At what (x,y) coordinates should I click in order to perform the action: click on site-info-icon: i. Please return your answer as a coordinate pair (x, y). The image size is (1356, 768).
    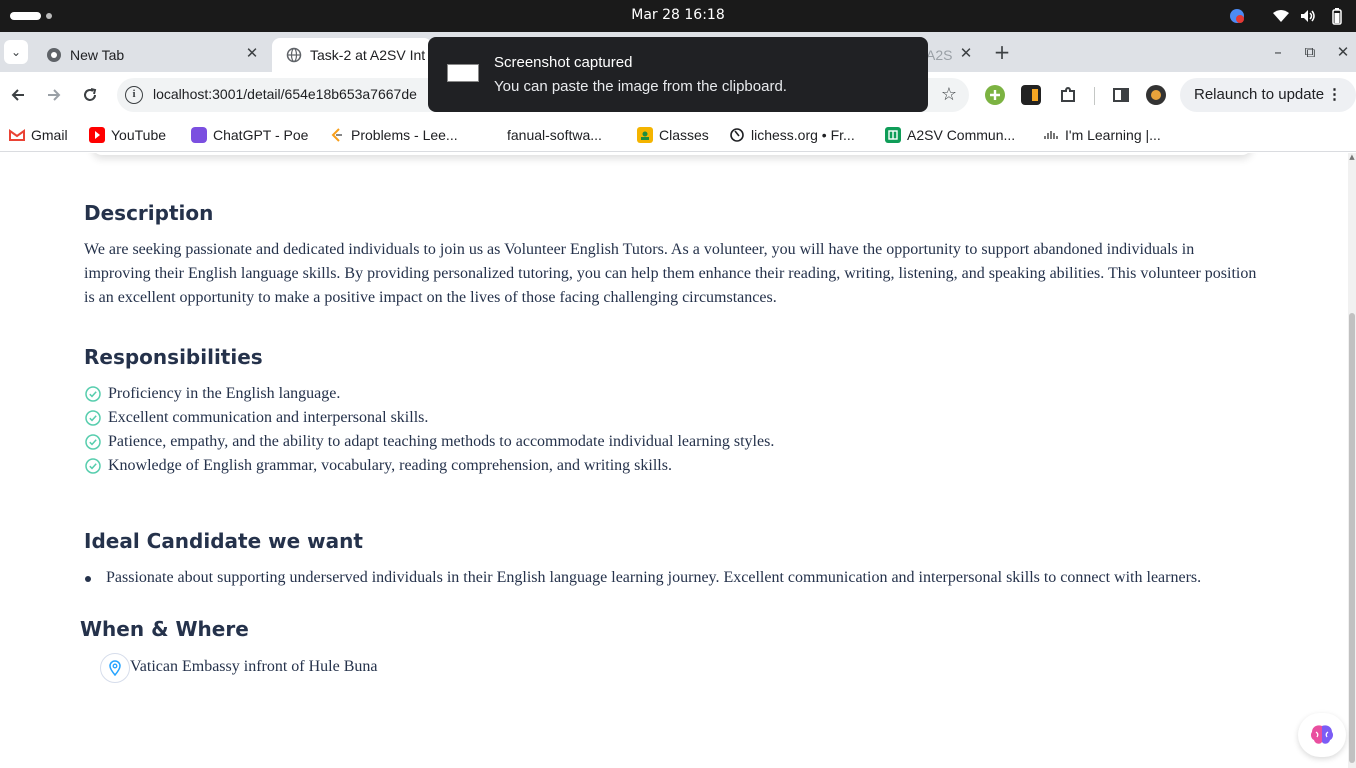
    Looking at the image, I should click on (134, 95).